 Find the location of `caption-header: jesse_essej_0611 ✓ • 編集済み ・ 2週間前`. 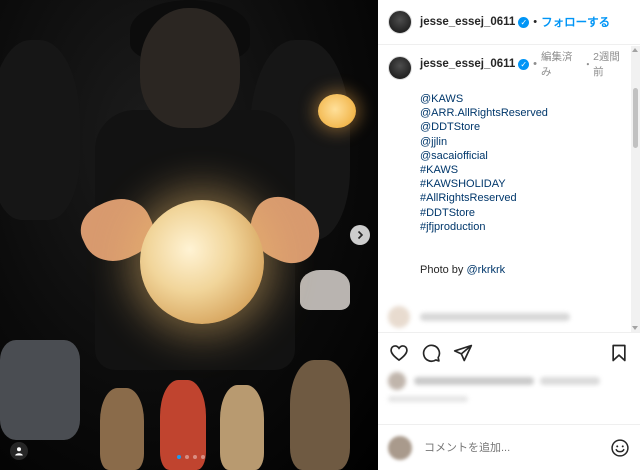

caption-header: jesse_essej_0611 ✓ • 編集済み ・ 2週間前 is located at coordinates (509, 63).